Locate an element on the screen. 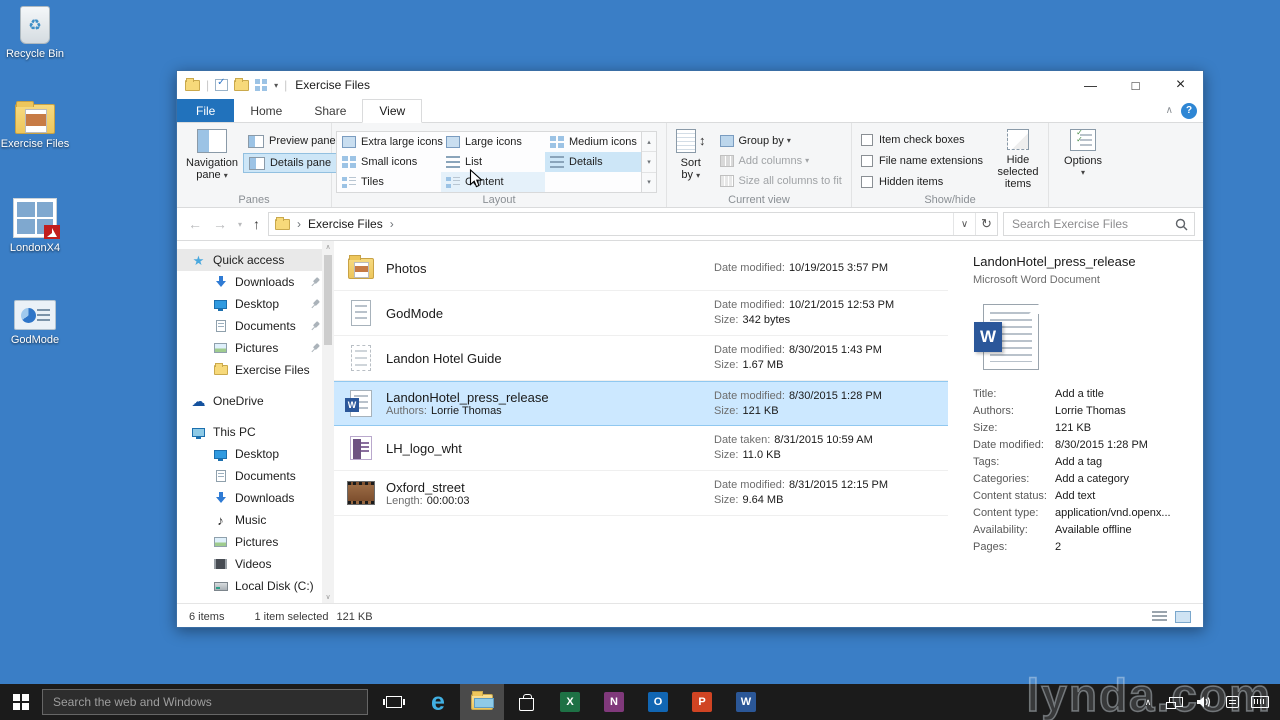 This screenshot has width=1280, height=720. powerpoint-button: P is located at coordinates (702, 702).